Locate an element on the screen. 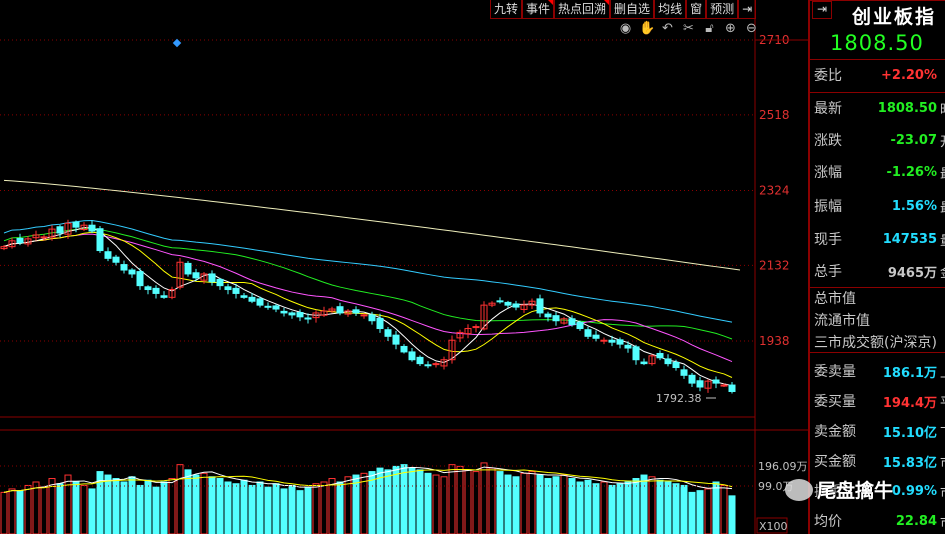 The image size is (945, 534). quote-tail: 最 is located at coordinates (942, 206).